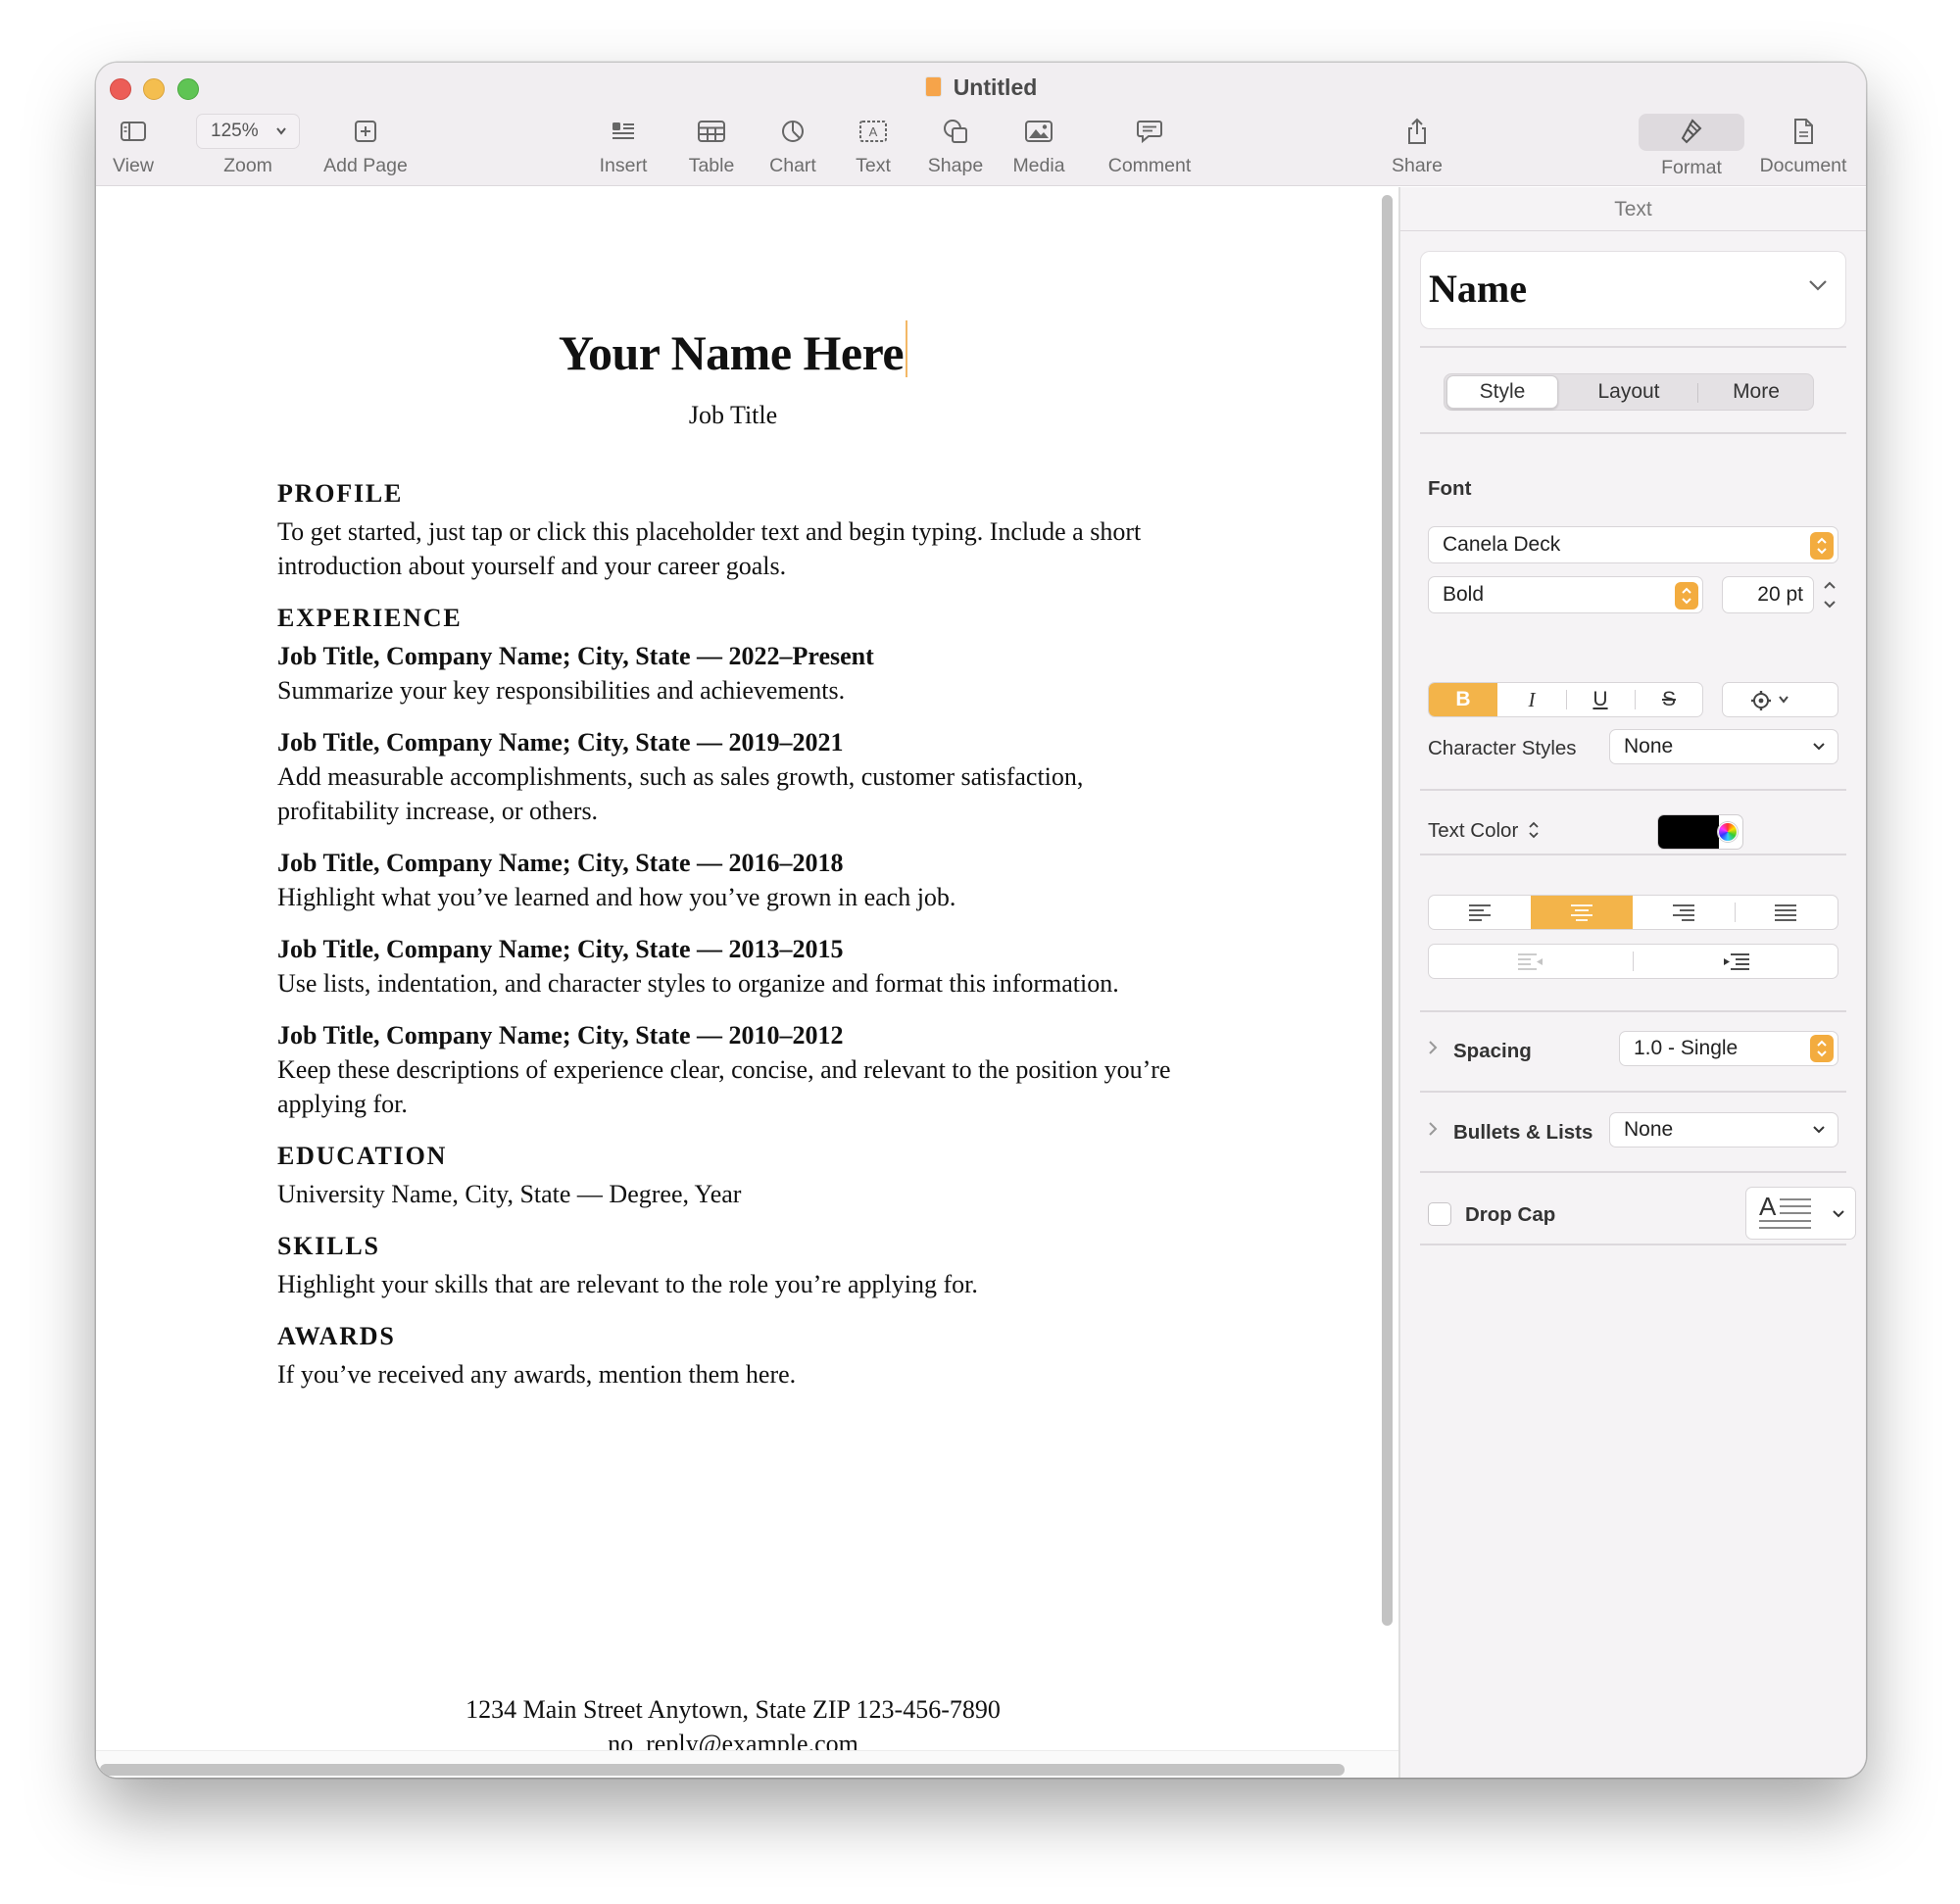 The height and width of the screenshot is (1904, 1960). Describe the element at coordinates (733, 350) in the screenshot. I see `name-heading: Your Name Here` at that location.